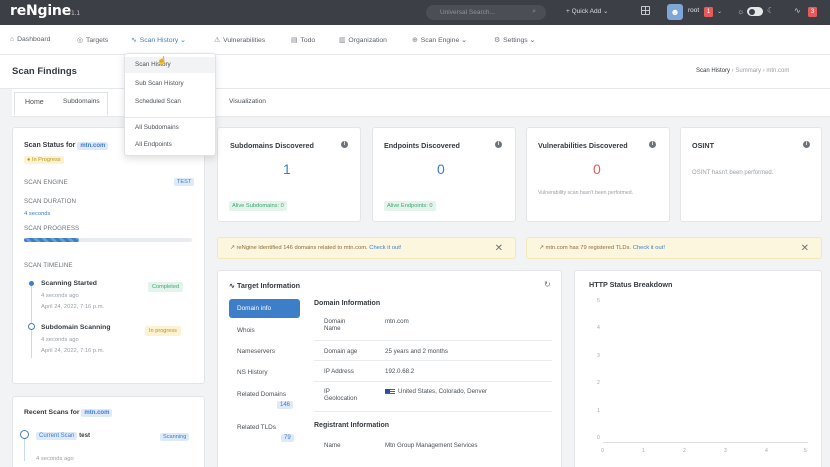 The height and width of the screenshot is (467, 830). I want to click on alive-subdomains-badge: Alive Subdomains: 0, so click(258, 206).